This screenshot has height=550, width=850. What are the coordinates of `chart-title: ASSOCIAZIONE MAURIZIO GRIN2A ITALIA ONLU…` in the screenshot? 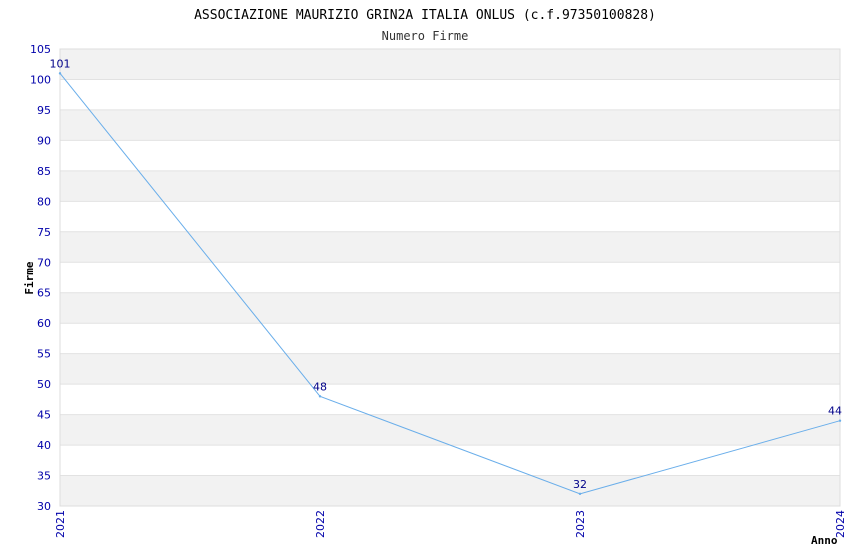 It's located at (425, 15).